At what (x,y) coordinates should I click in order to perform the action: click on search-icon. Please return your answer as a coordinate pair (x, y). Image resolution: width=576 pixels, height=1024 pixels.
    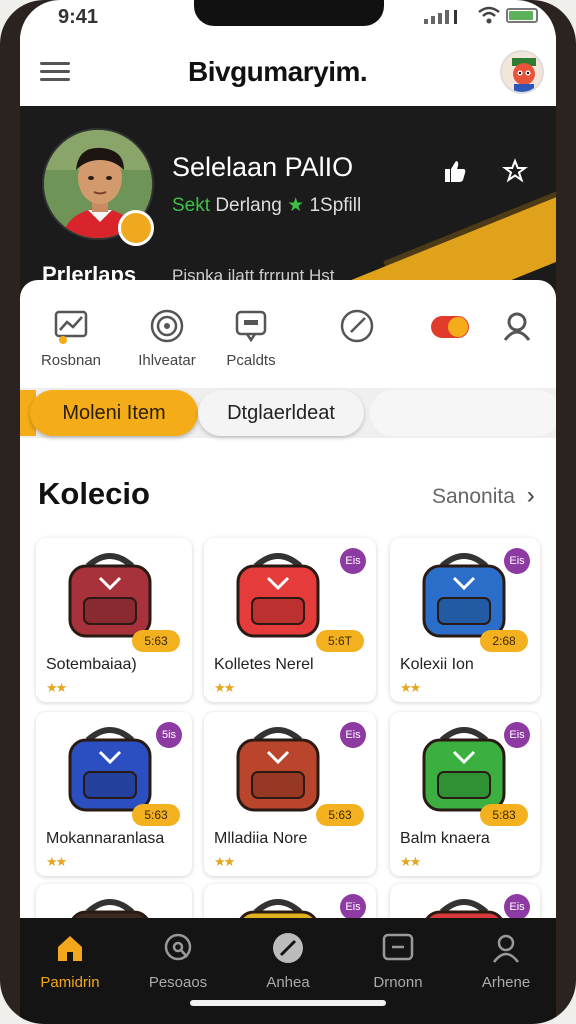
    Looking at the image, I should click on (178, 948).